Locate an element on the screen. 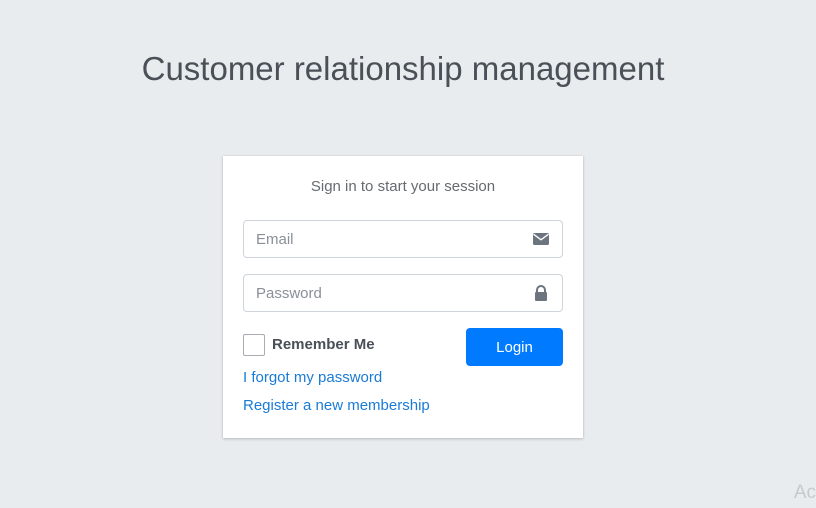 The image size is (816, 508). email-input is located at coordinates (385, 239).